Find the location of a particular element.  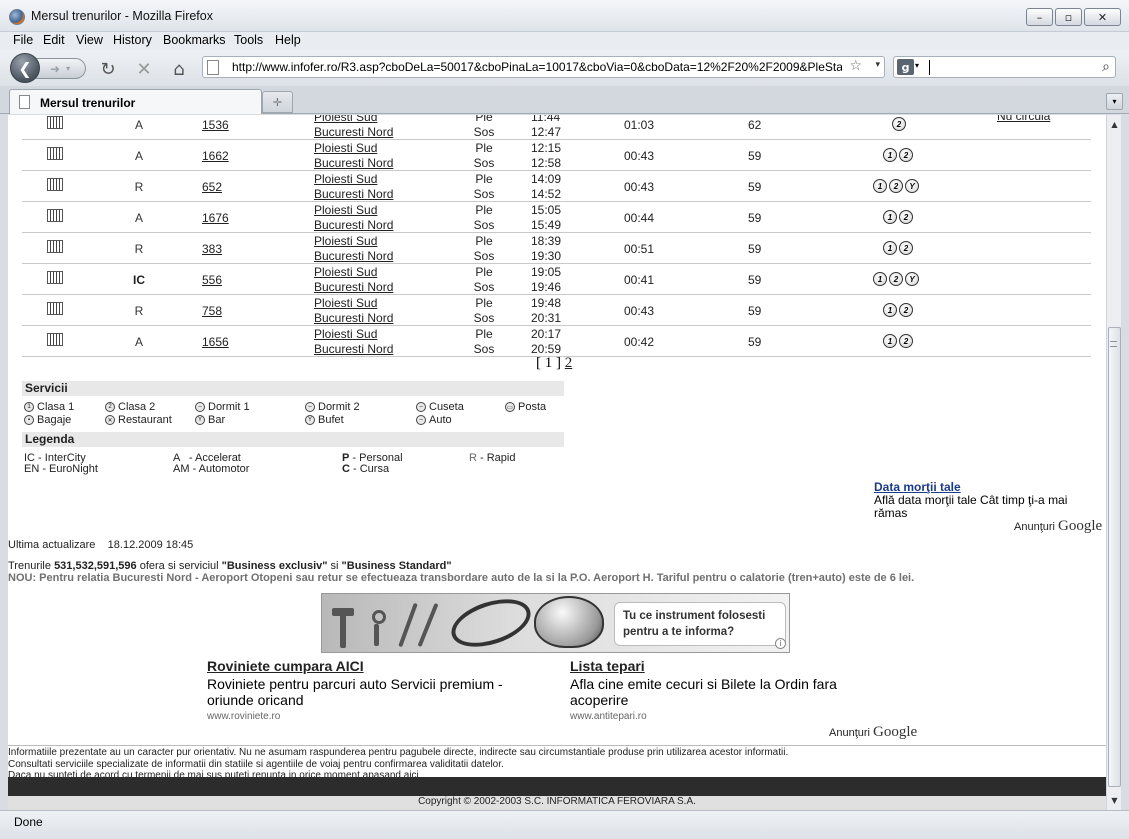

plus-icon: ✛ is located at coordinates (277, 102).